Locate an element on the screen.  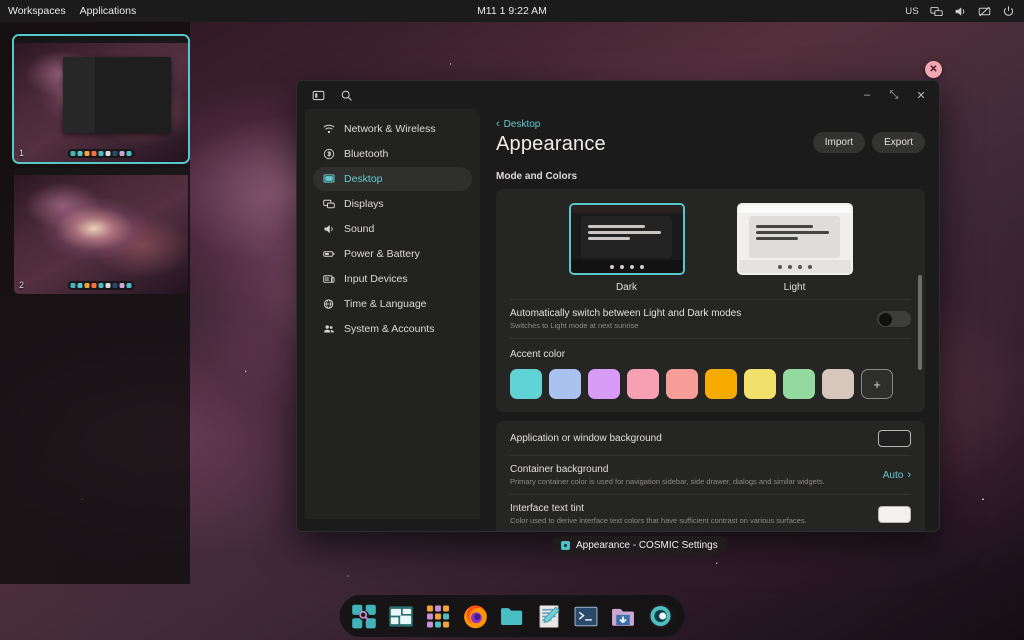
dock-app-grid is located at coordinates (438, 616).